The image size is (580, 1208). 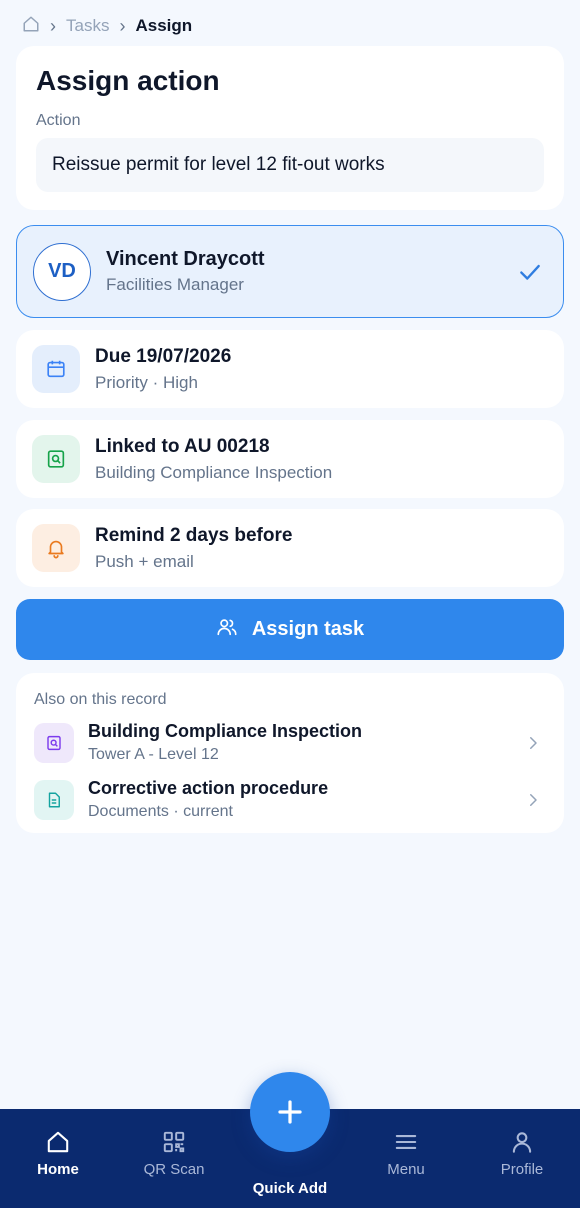 I want to click on nav-menu: Menu, so click(x=406, y=1153).